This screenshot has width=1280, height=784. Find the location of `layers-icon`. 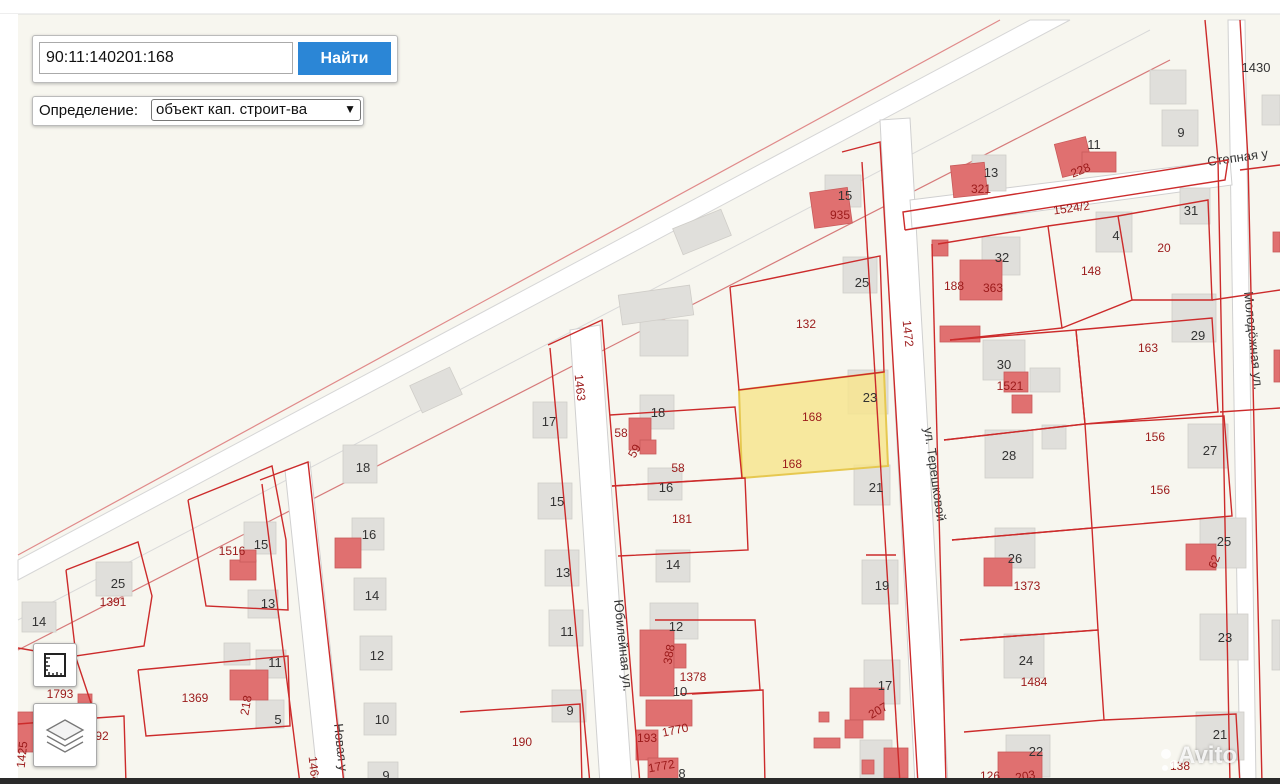

layers-icon is located at coordinates (65, 736).